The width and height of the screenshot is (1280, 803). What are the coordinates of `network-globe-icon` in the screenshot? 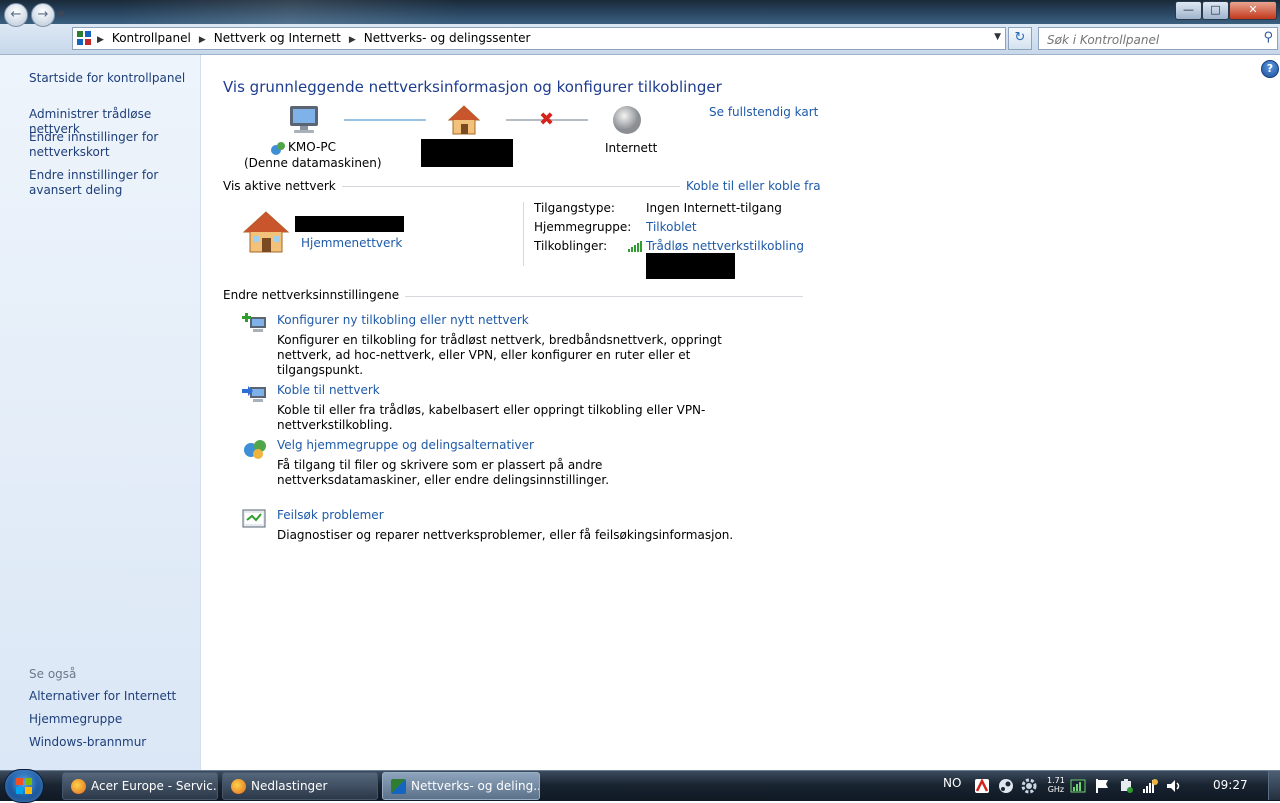 It's located at (278, 148).